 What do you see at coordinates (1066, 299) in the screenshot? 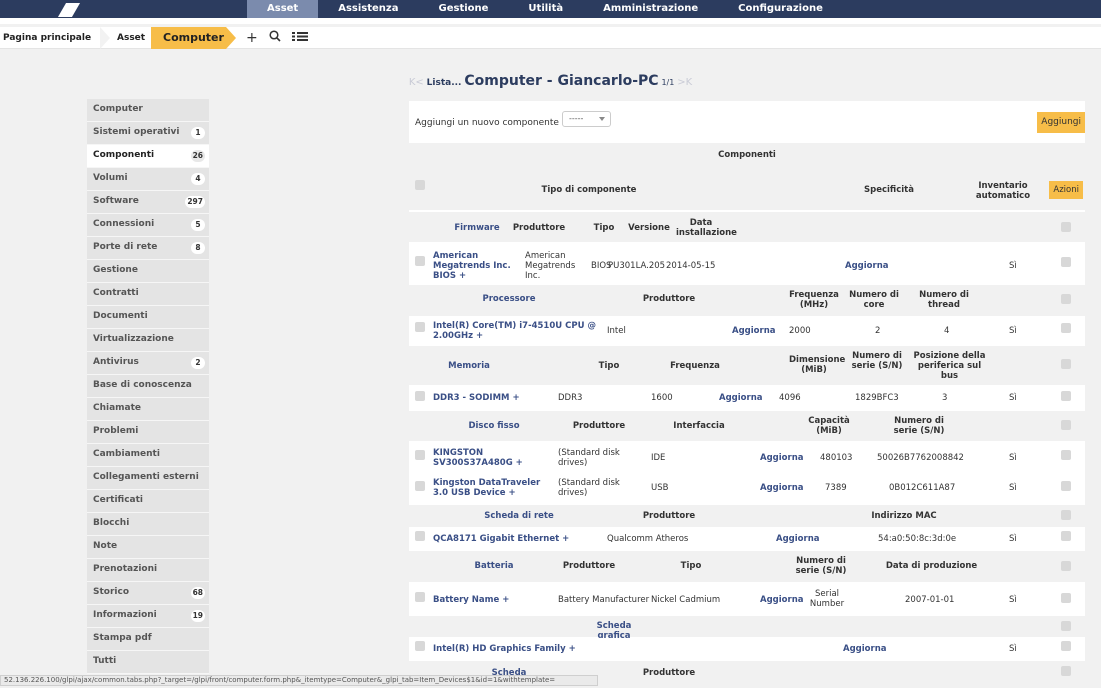
I see `processor-header-checkbox` at bounding box center [1066, 299].